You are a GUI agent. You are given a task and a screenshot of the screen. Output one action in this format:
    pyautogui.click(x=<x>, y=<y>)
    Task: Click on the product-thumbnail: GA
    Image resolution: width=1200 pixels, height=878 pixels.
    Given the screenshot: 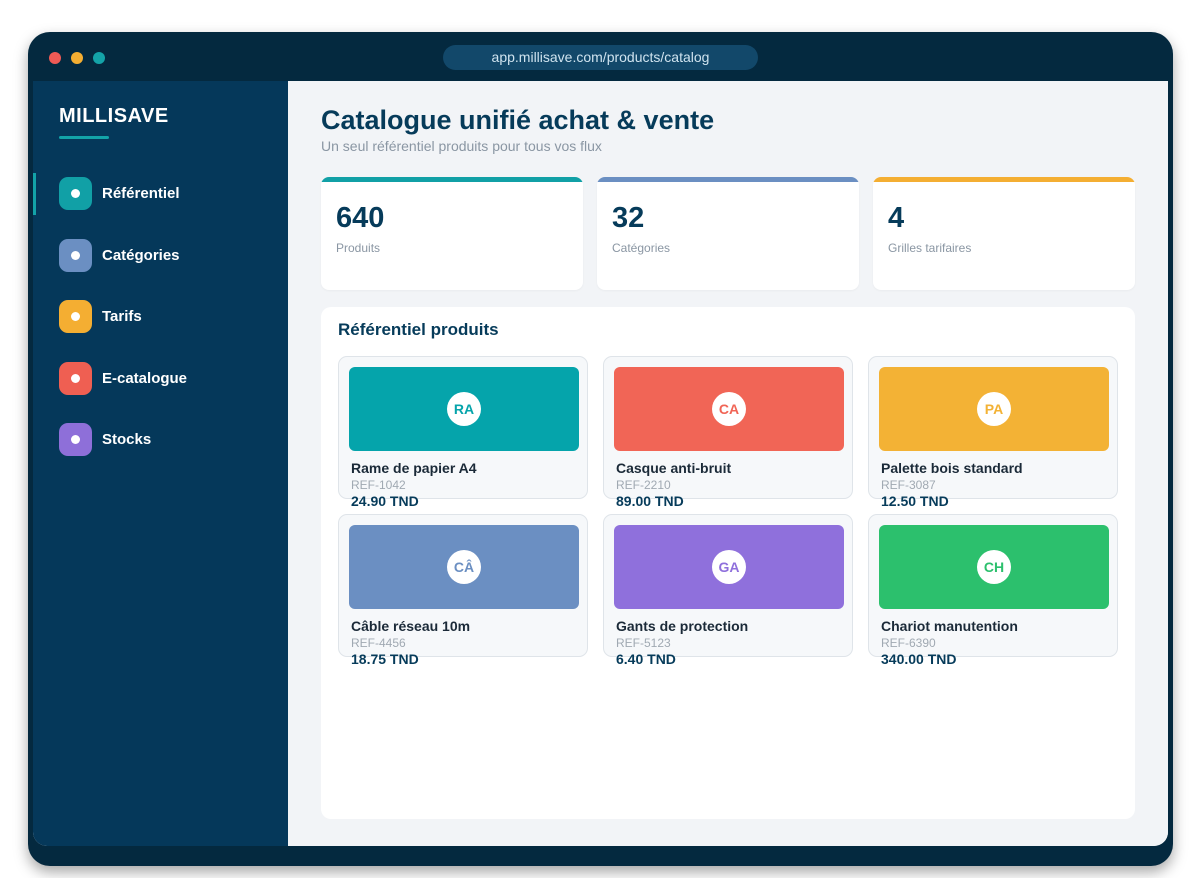 What is the action you would take?
    pyautogui.click(x=729, y=567)
    